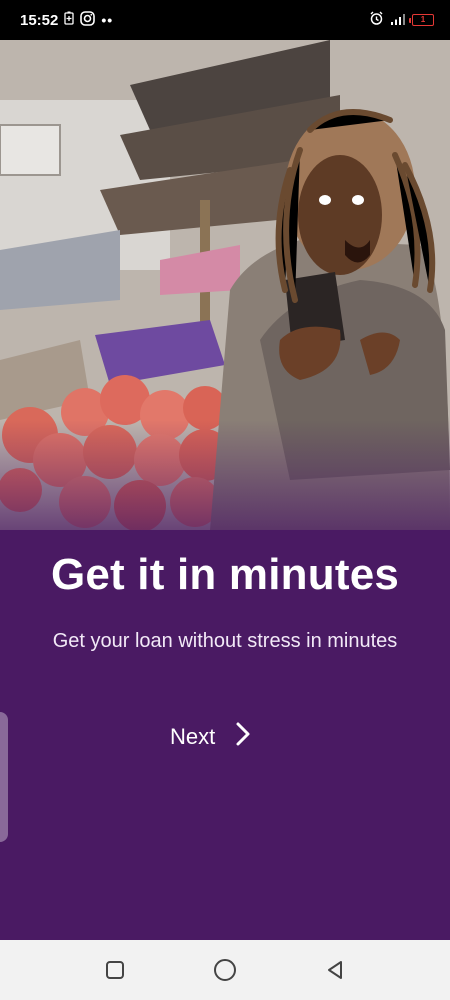  Describe the element at coordinates (225, 641) in the screenshot. I see `onboarding-subtitle: Get your loan without stress in minutes` at that location.